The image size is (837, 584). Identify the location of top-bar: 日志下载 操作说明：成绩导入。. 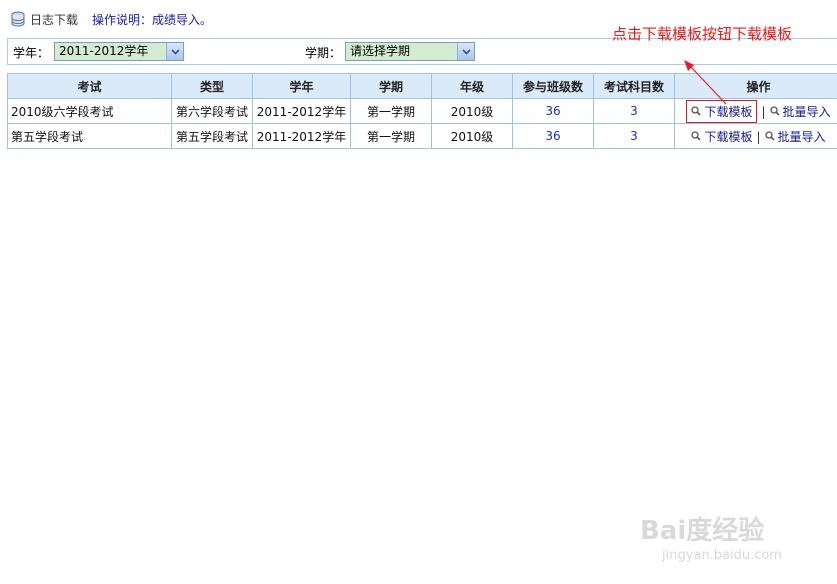
(111, 19).